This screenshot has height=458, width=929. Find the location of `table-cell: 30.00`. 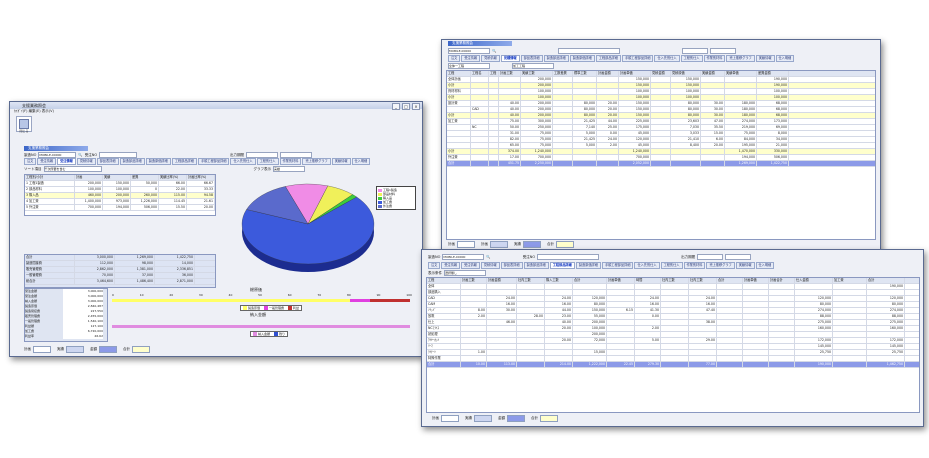

table-cell: 30.00 is located at coordinates (713, 115).